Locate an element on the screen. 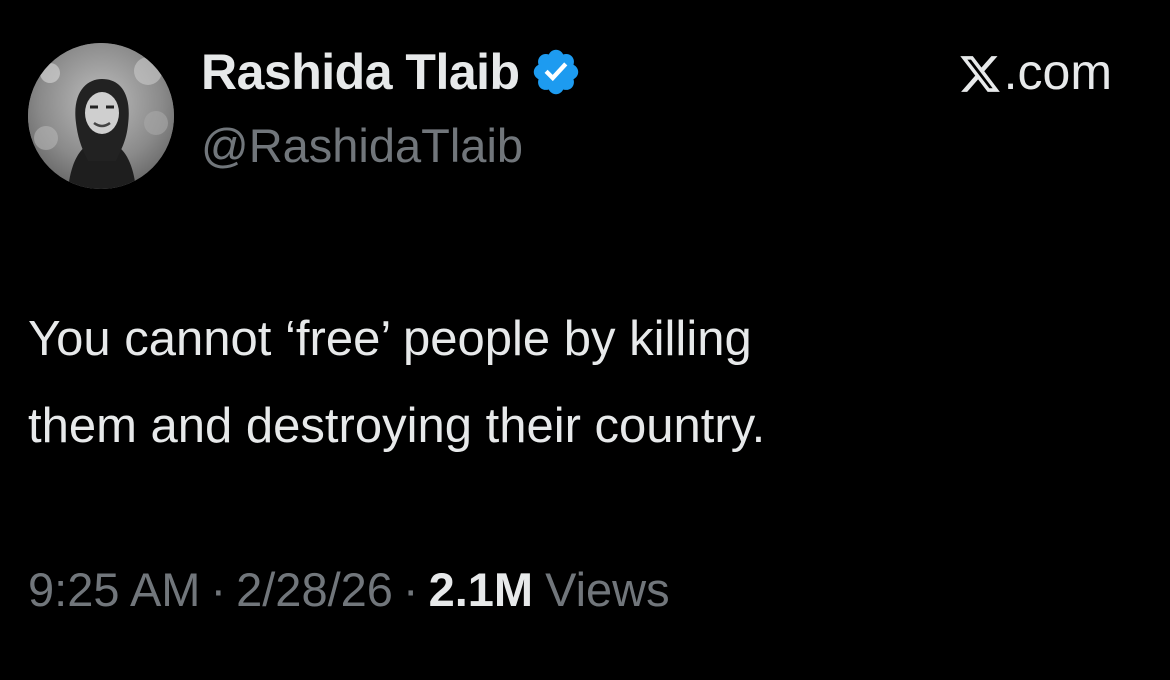 This screenshot has height=680, width=1170. brand-link: .com is located at coordinates (1035, 72).